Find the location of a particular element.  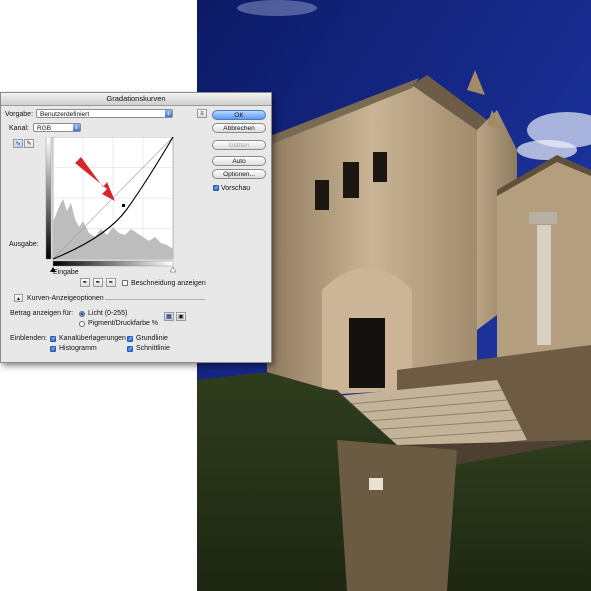

intersection-label: Schnittlinie is located at coordinates (153, 348).